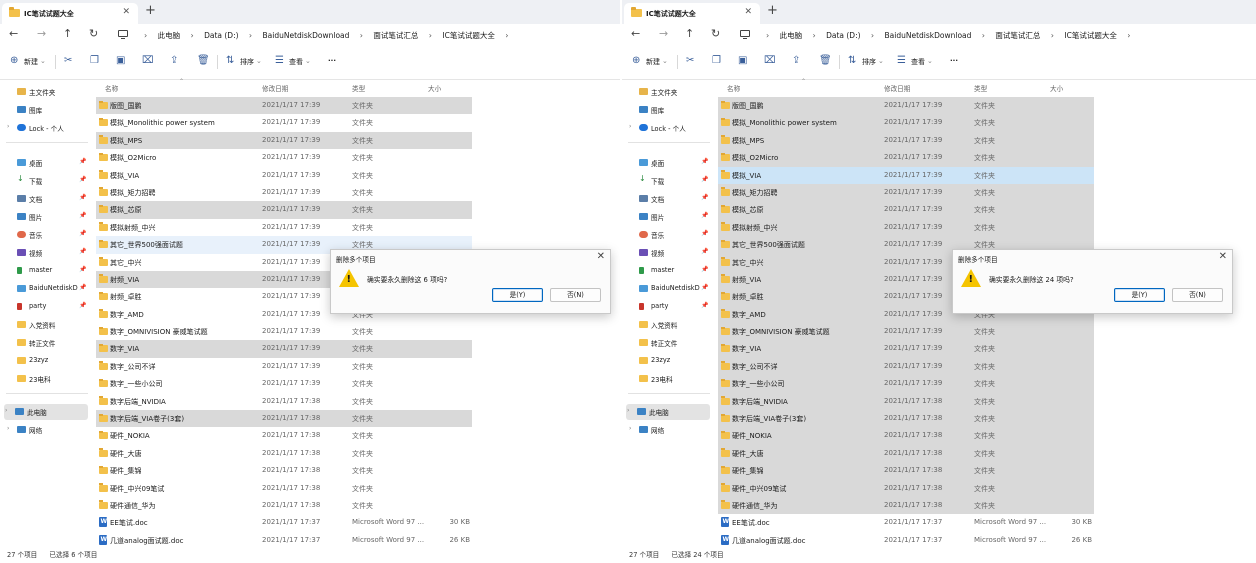  Describe the element at coordinates (284, 419) in the screenshot. I see `table-row: 数字后端_VIA卷子(3套) 2021/1/17 17:38 文件夹` at that location.